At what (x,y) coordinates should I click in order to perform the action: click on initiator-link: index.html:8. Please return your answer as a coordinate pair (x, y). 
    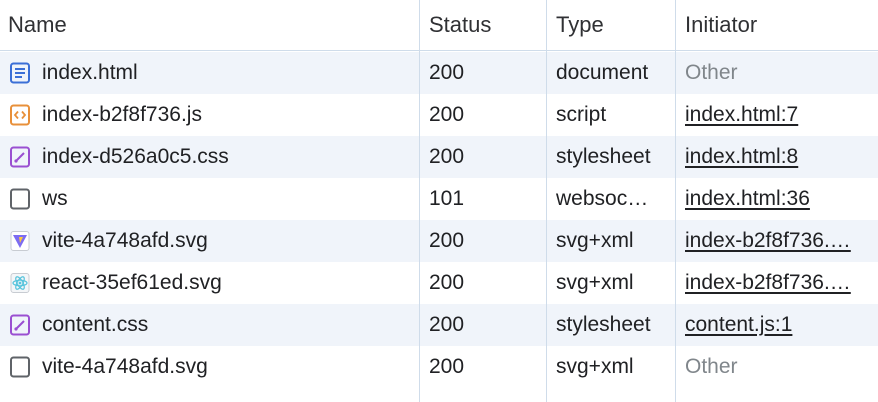
    Looking at the image, I should click on (741, 156).